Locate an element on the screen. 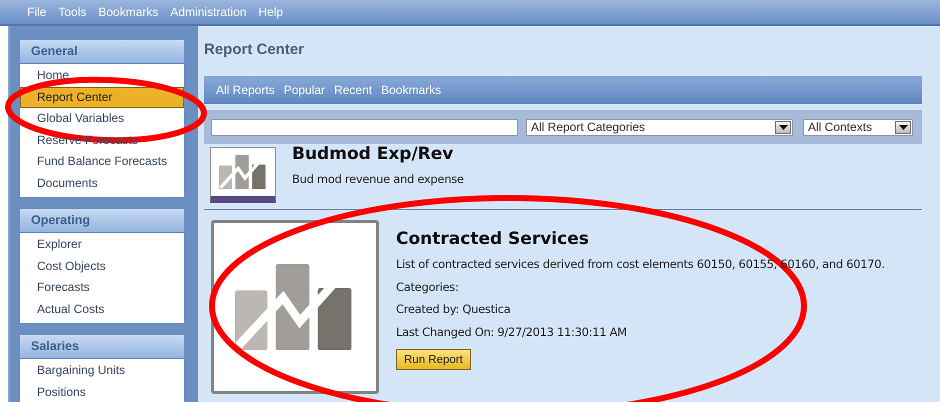  nav-item: Actual Costs is located at coordinates (102, 309).